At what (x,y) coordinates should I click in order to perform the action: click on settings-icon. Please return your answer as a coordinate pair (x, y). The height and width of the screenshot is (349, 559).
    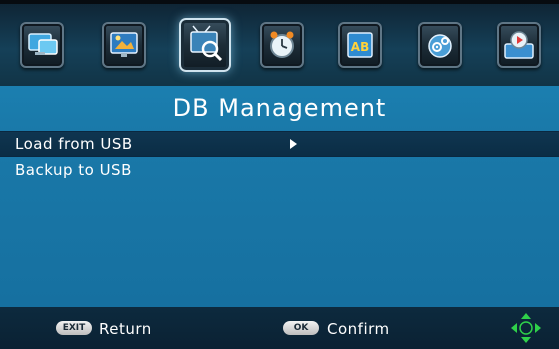
    Looking at the image, I should click on (440, 45).